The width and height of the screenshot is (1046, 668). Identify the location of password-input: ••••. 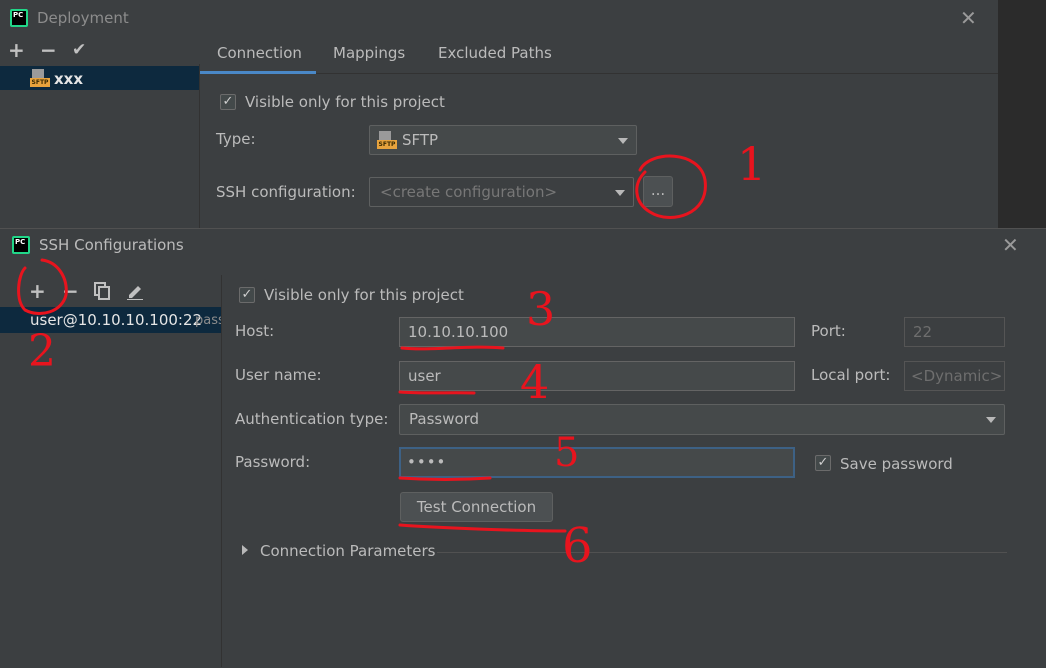
(597, 462).